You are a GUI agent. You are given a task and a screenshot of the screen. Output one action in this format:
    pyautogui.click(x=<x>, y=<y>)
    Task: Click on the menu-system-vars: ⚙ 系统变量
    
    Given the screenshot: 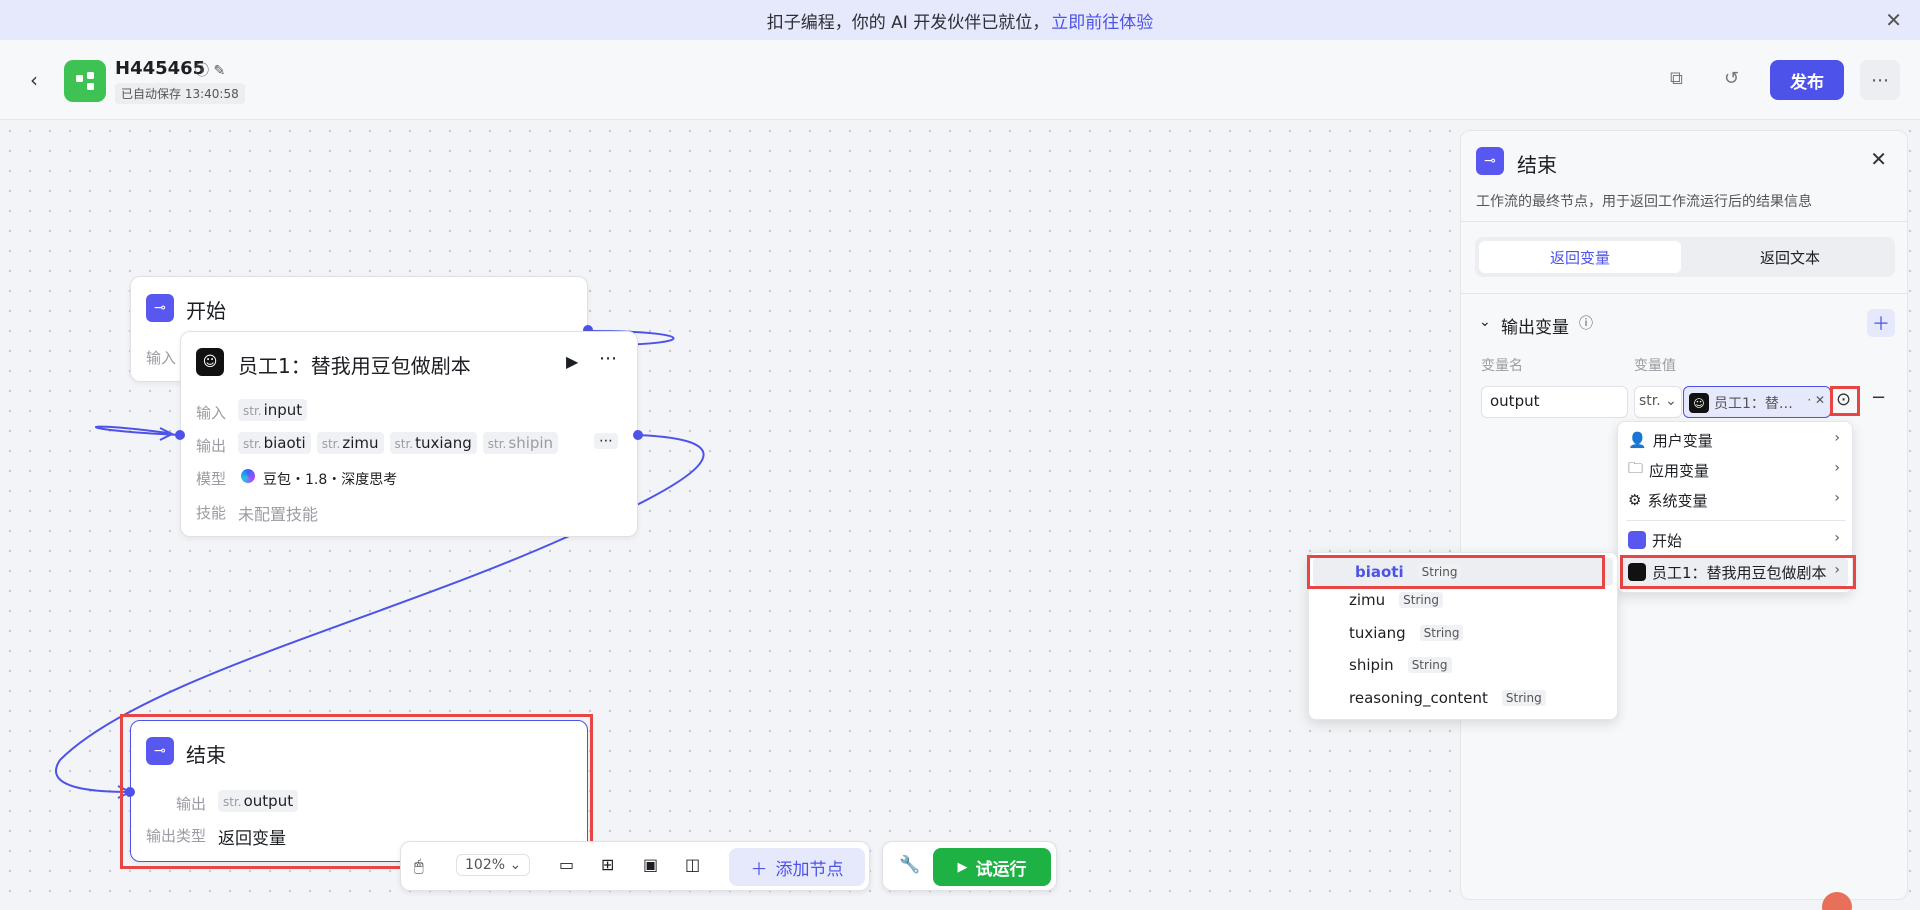 What is the action you would take?
    pyautogui.click(x=1667, y=500)
    